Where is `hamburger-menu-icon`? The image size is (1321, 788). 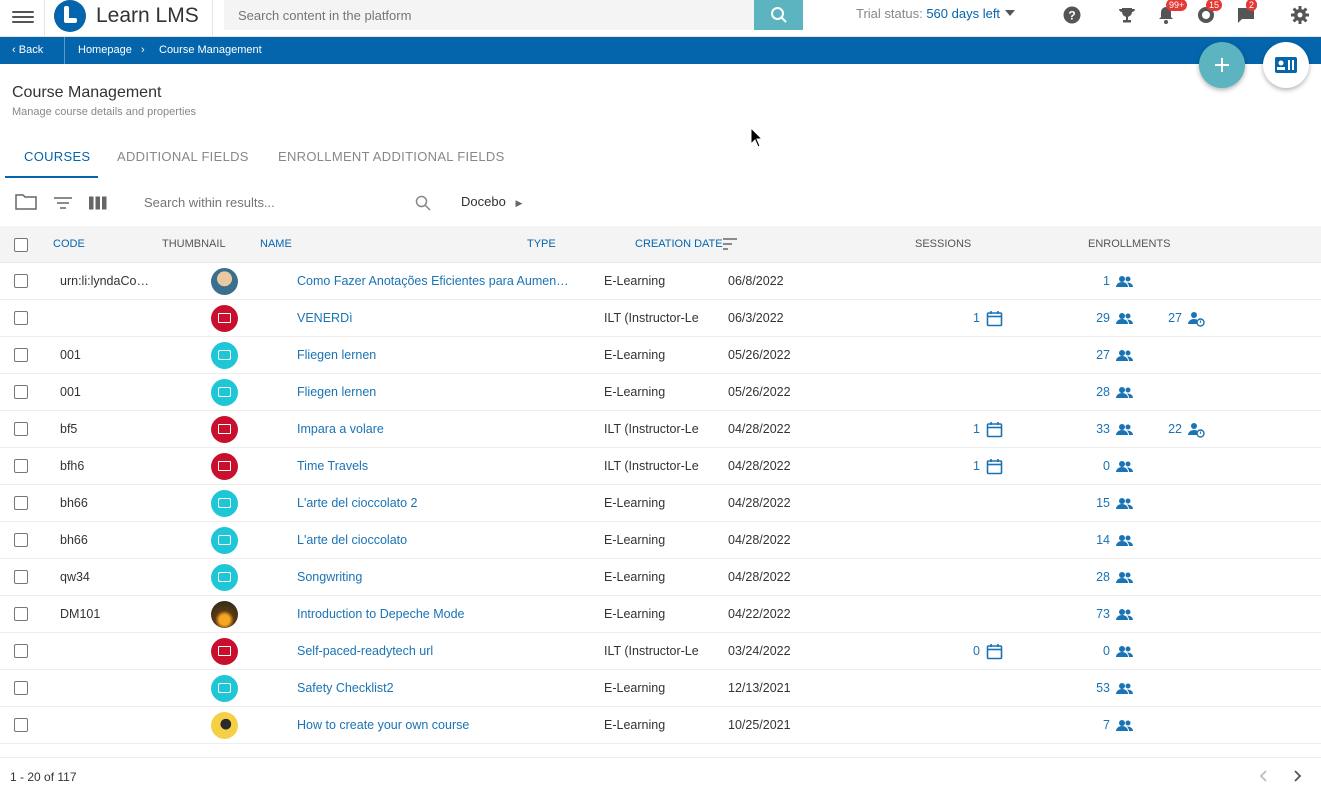
hamburger-menu-icon is located at coordinates (23, 18).